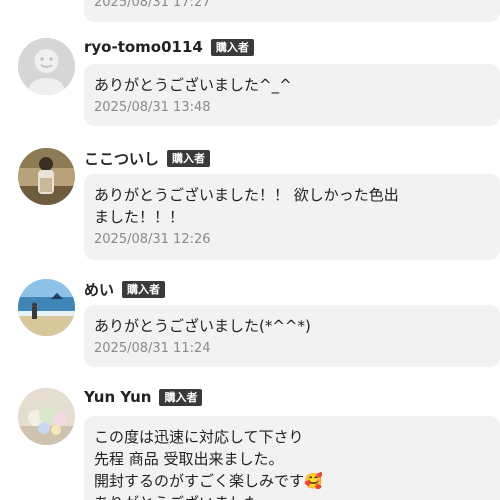 This screenshot has height=500, width=500. I want to click on timestamp: 2025/08/31 12:26, so click(152, 239).